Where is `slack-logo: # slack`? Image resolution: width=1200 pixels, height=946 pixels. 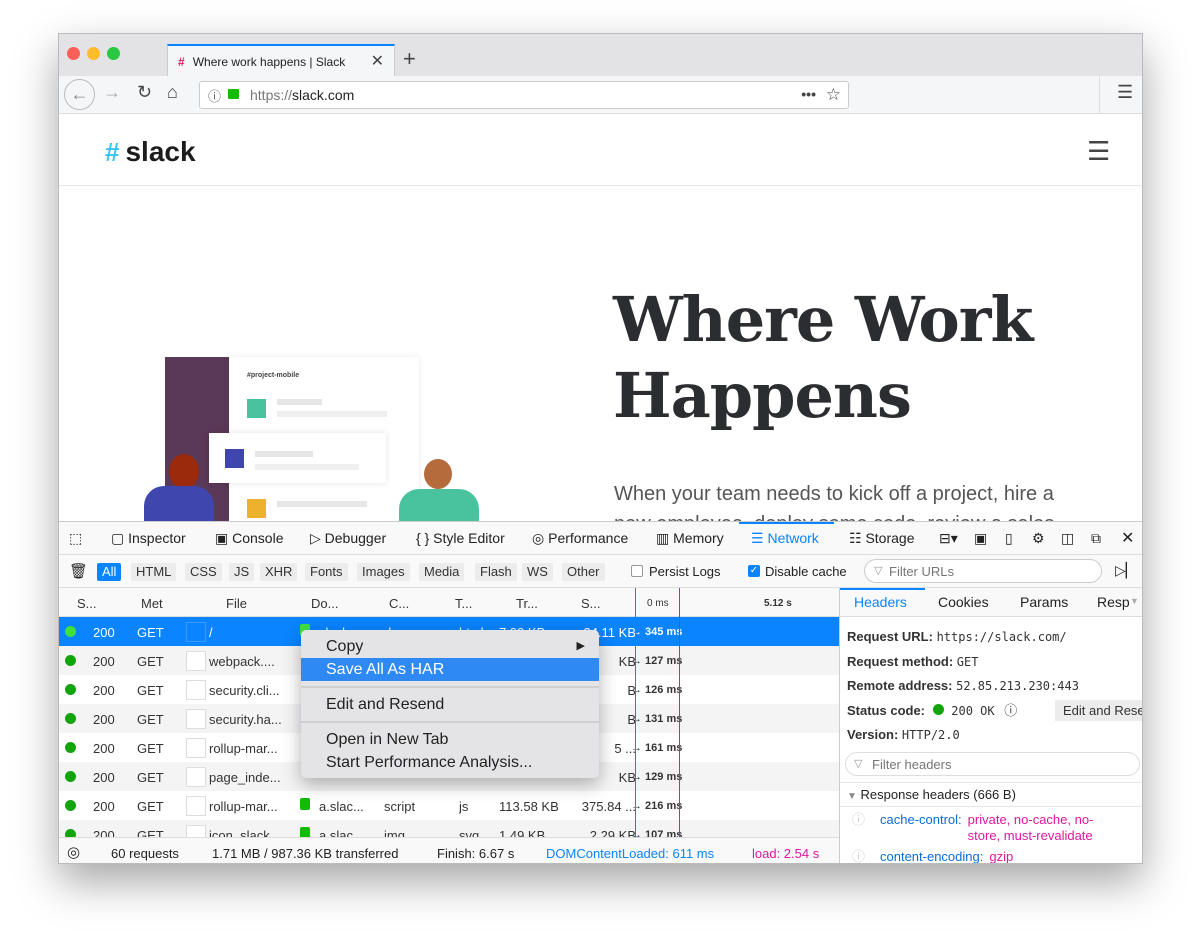
slack-logo: # slack is located at coordinates (150, 152).